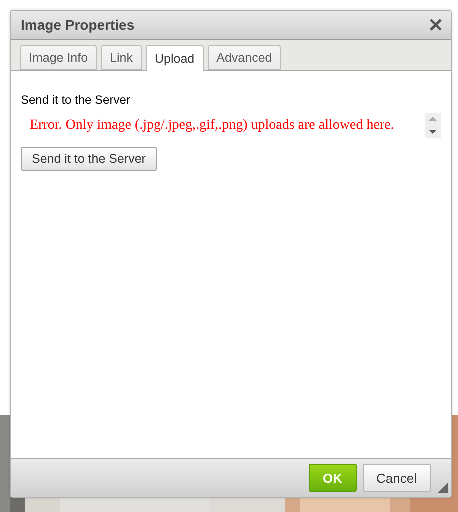  I want to click on tab: Link, so click(121, 57).